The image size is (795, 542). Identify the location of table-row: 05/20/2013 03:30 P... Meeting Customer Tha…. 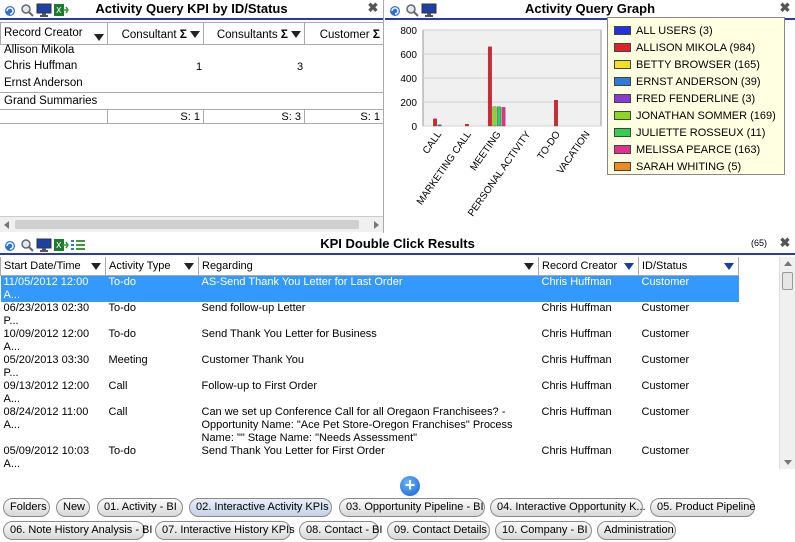
(370, 367).